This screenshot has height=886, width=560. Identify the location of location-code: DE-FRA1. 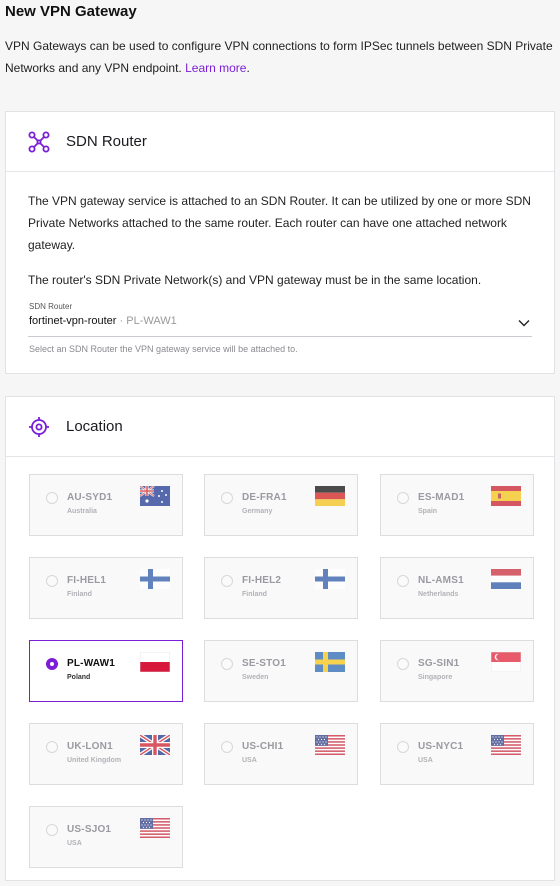
(264, 497).